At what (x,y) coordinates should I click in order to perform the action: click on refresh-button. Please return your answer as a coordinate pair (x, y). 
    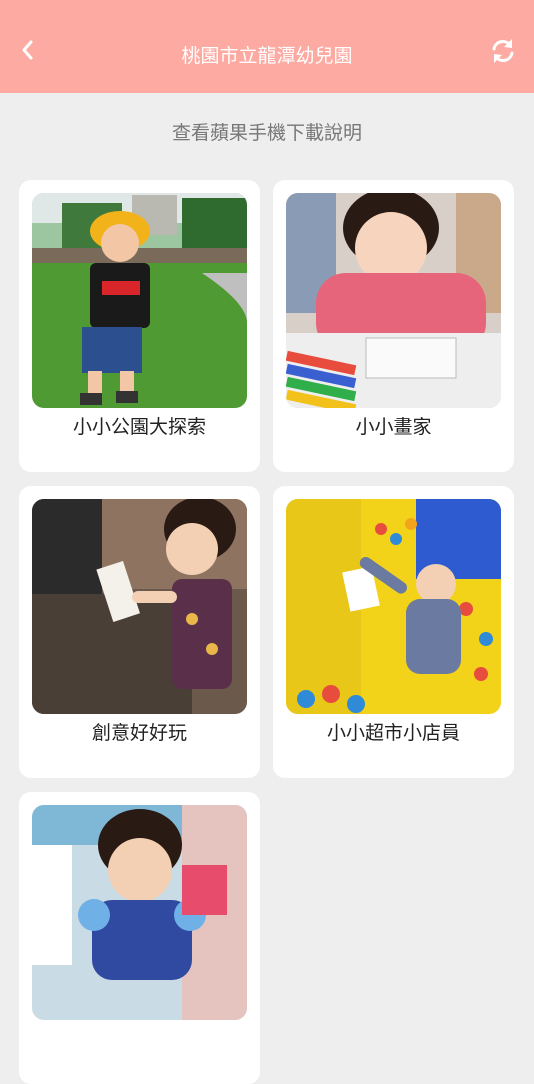
    Looking at the image, I should click on (503, 51).